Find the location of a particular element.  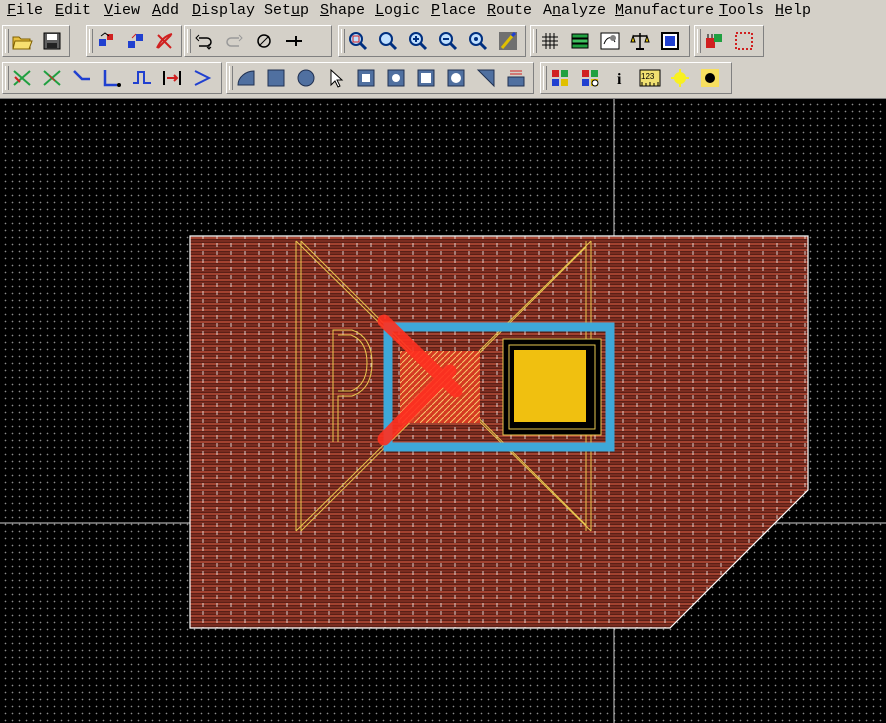

menu-shape: Shape is located at coordinates (342, 10).